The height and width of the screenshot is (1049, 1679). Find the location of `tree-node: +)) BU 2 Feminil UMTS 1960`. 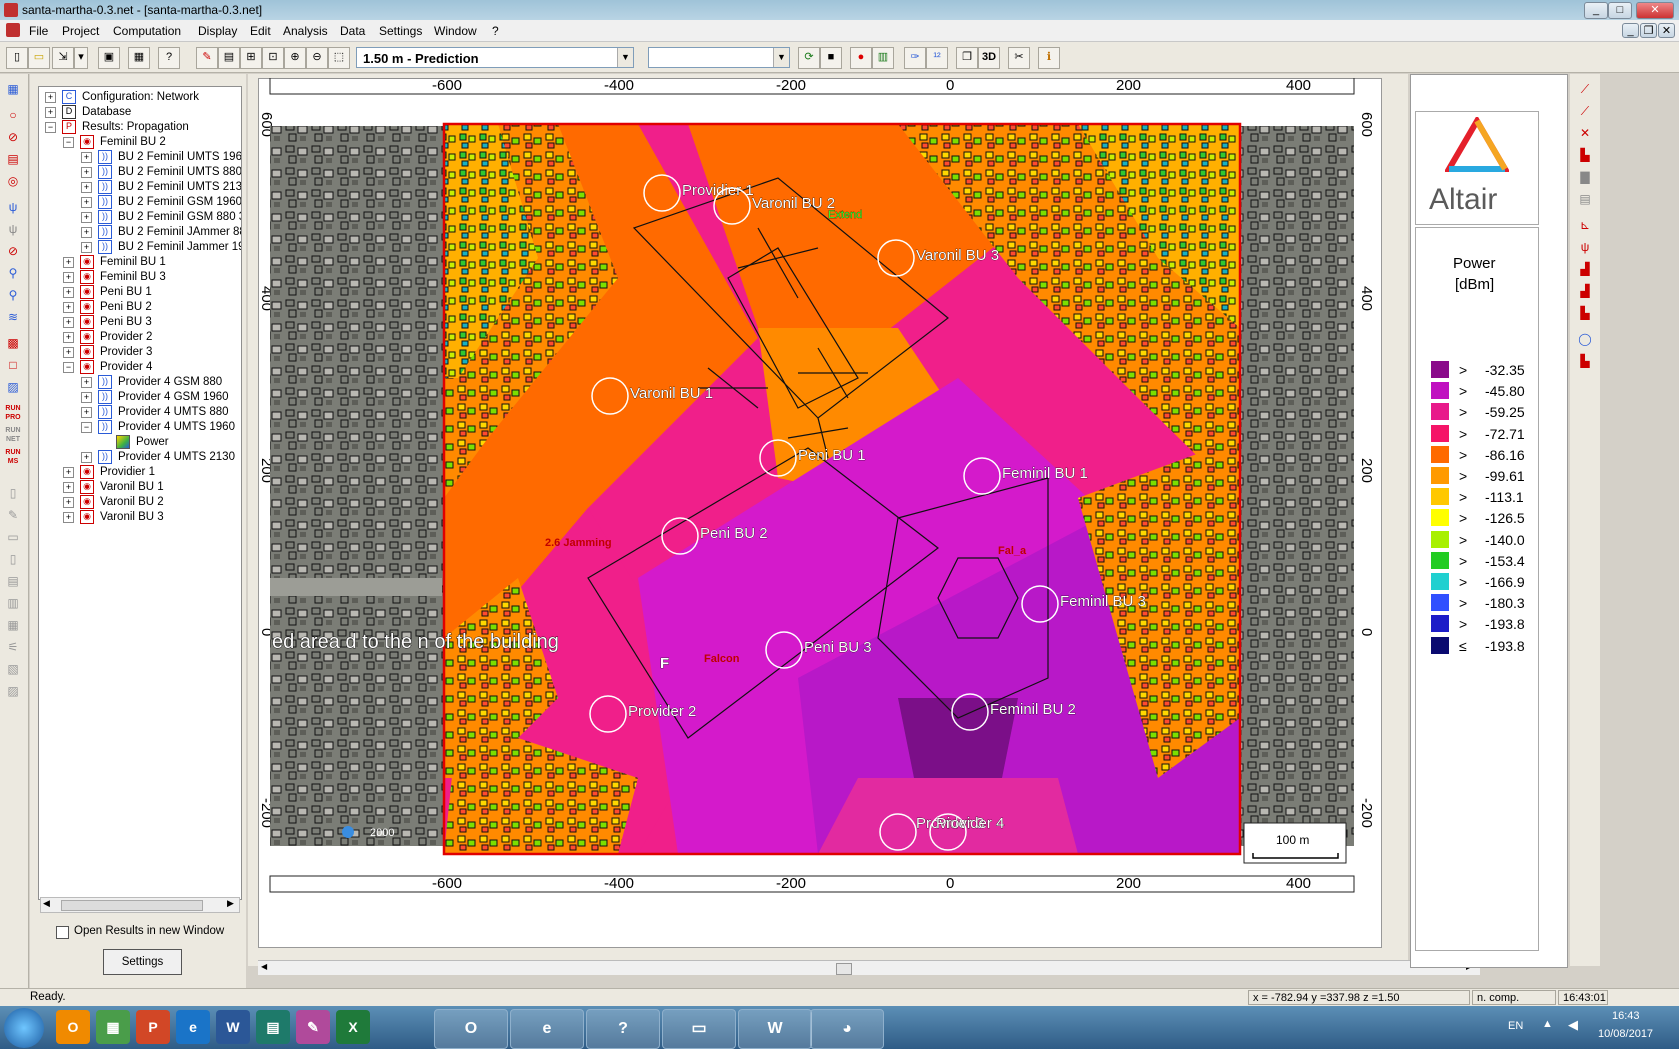

tree-node: +)) BU 2 Feminil UMTS 1960 is located at coordinates (161, 157).